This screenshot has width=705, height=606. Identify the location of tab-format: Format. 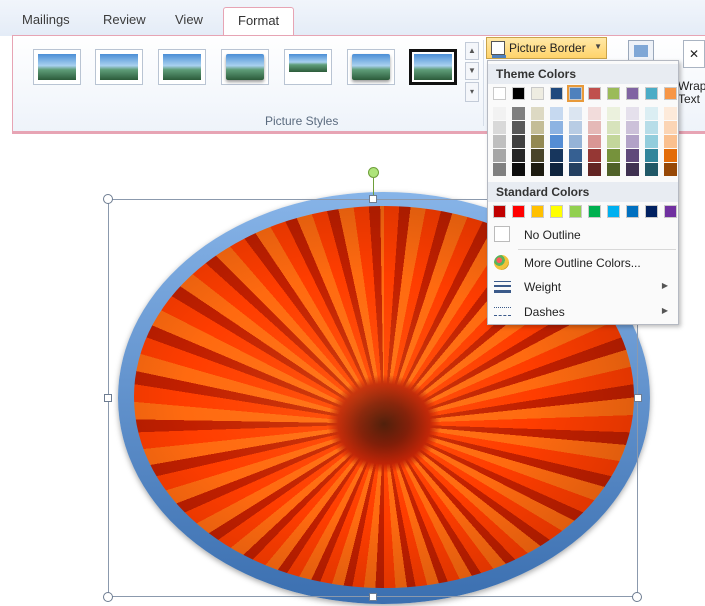
(259, 22).